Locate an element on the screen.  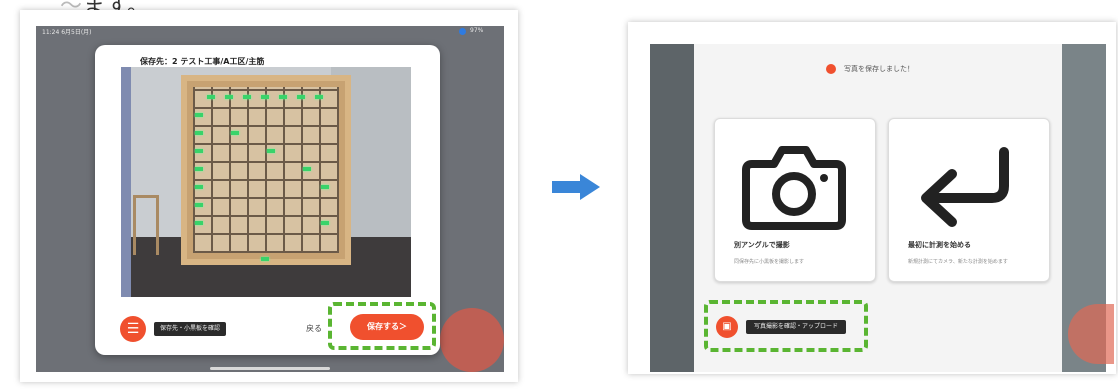
camera-icon is located at coordinates (794, 188).